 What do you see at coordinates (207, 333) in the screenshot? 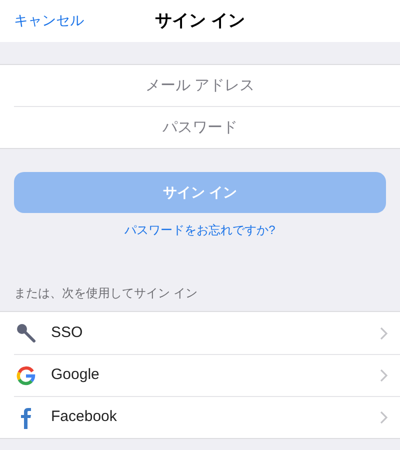
I see `provider-row: SSO` at bounding box center [207, 333].